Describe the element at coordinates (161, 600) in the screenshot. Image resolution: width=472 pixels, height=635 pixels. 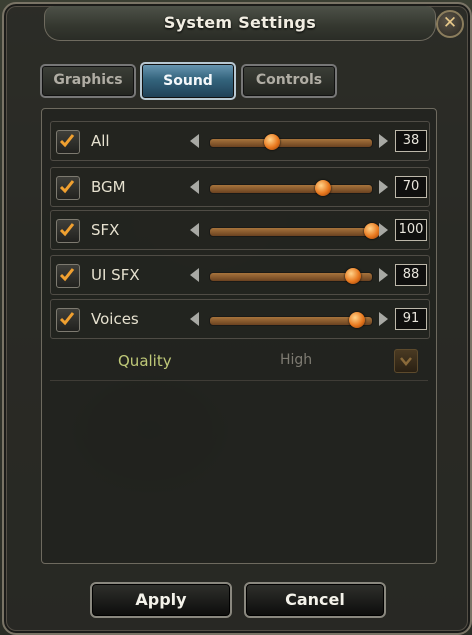
I see `apply-button: Apply` at that location.